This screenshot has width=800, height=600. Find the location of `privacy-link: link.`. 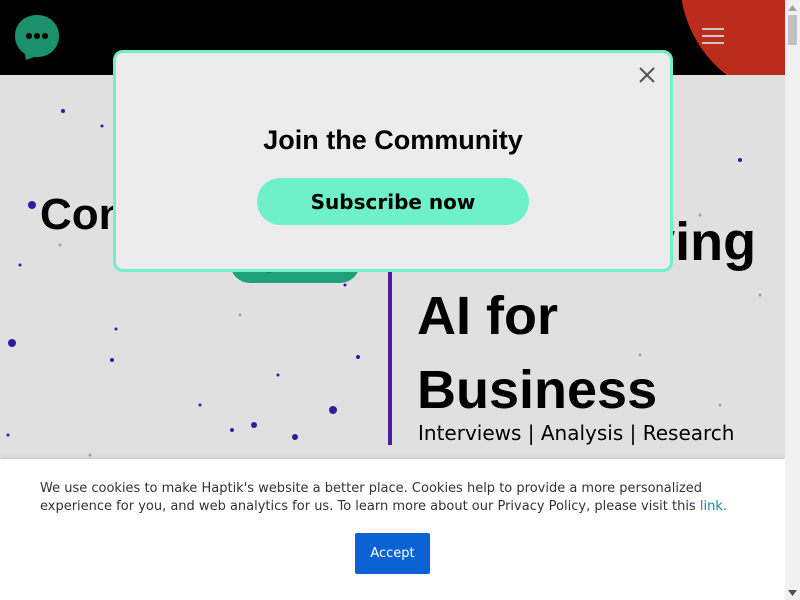

privacy-link: link. is located at coordinates (713, 506).